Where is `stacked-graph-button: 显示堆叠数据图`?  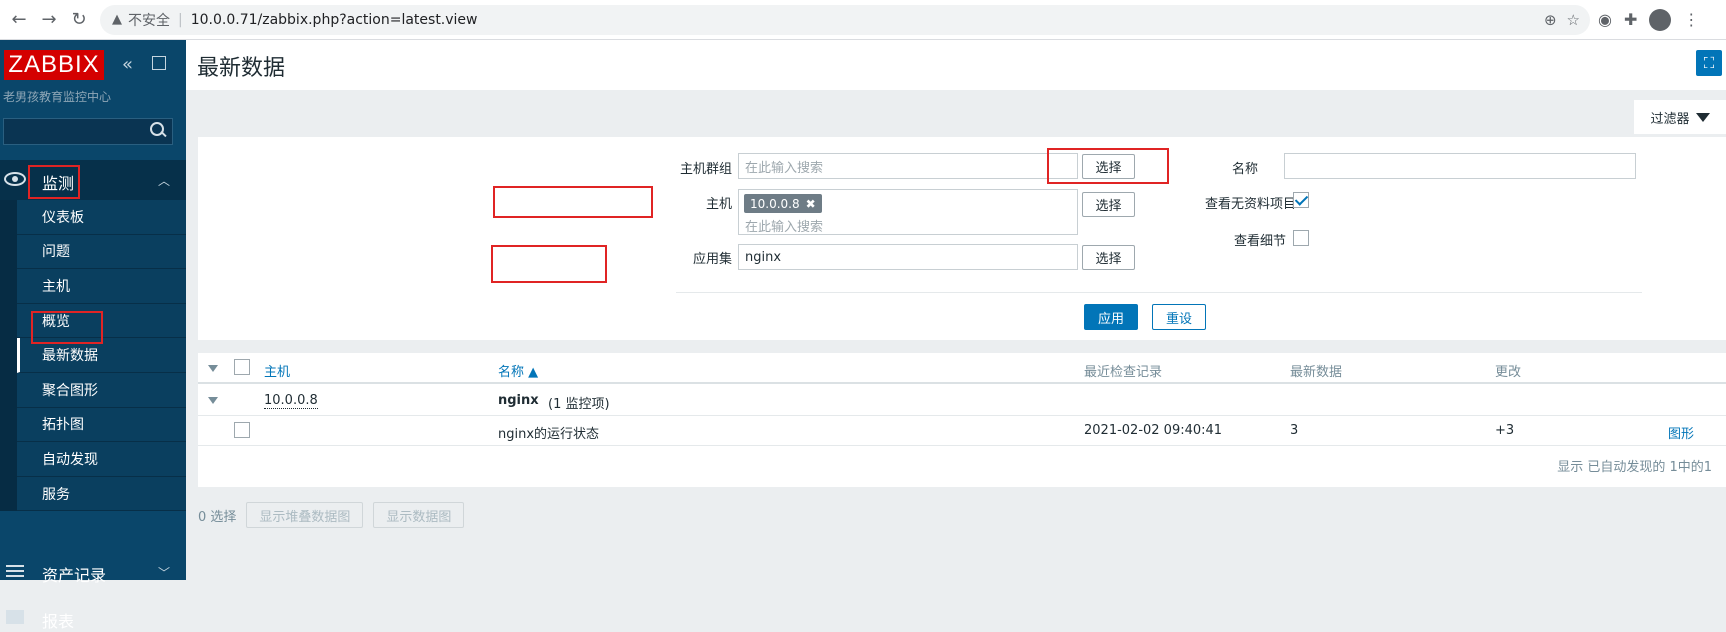
stacked-graph-button: 显示堆叠数据图 is located at coordinates (305, 515).